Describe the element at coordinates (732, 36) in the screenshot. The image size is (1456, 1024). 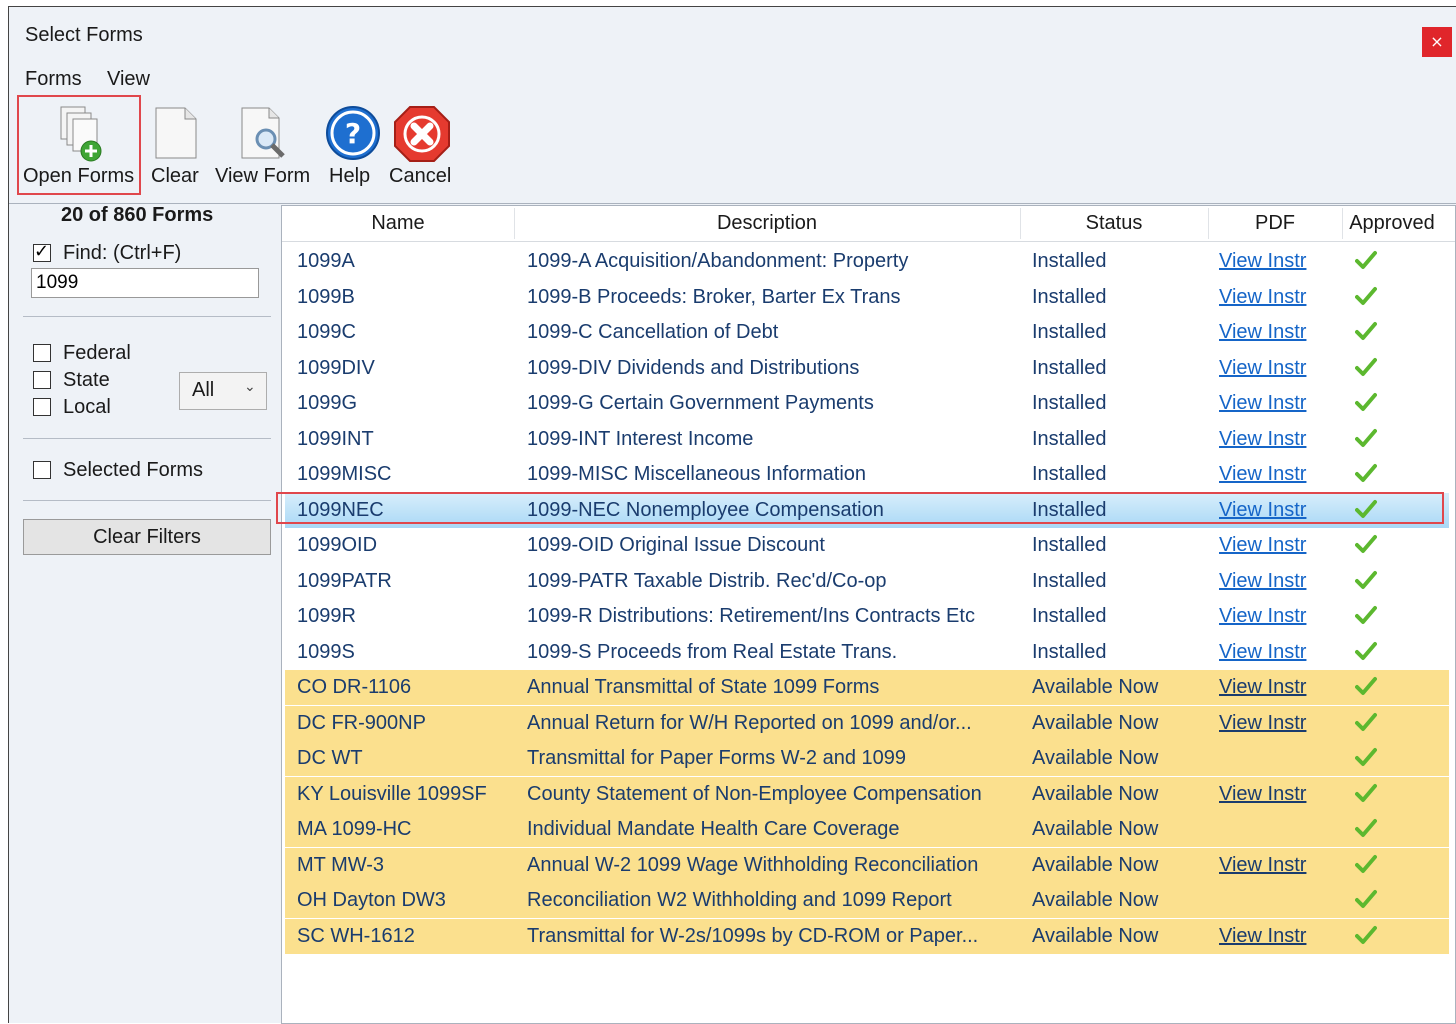
I see `title-bar: Select Forms ×` at that location.